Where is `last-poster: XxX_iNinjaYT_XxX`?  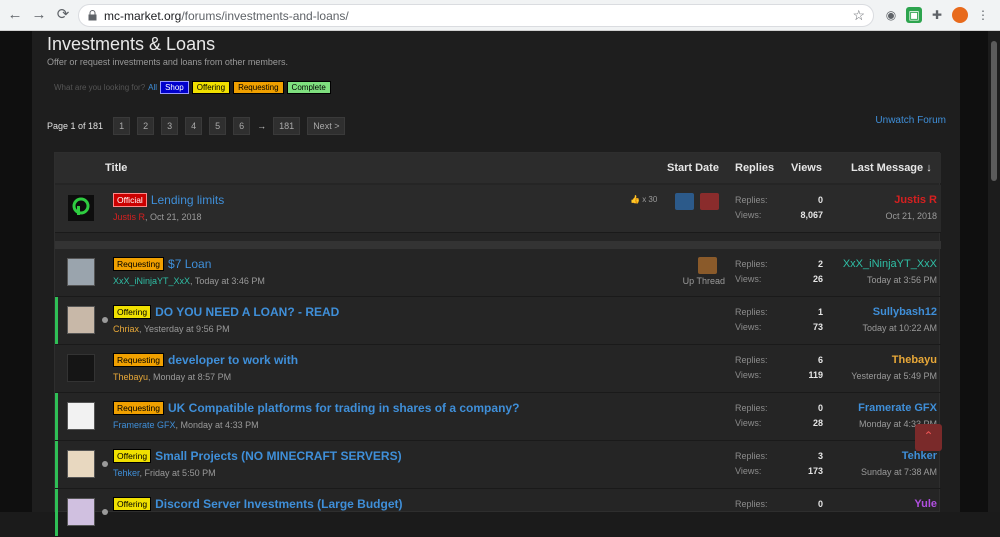 last-poster: XxX_iNinjaYT_XxX is located at coordinates (890, 264).